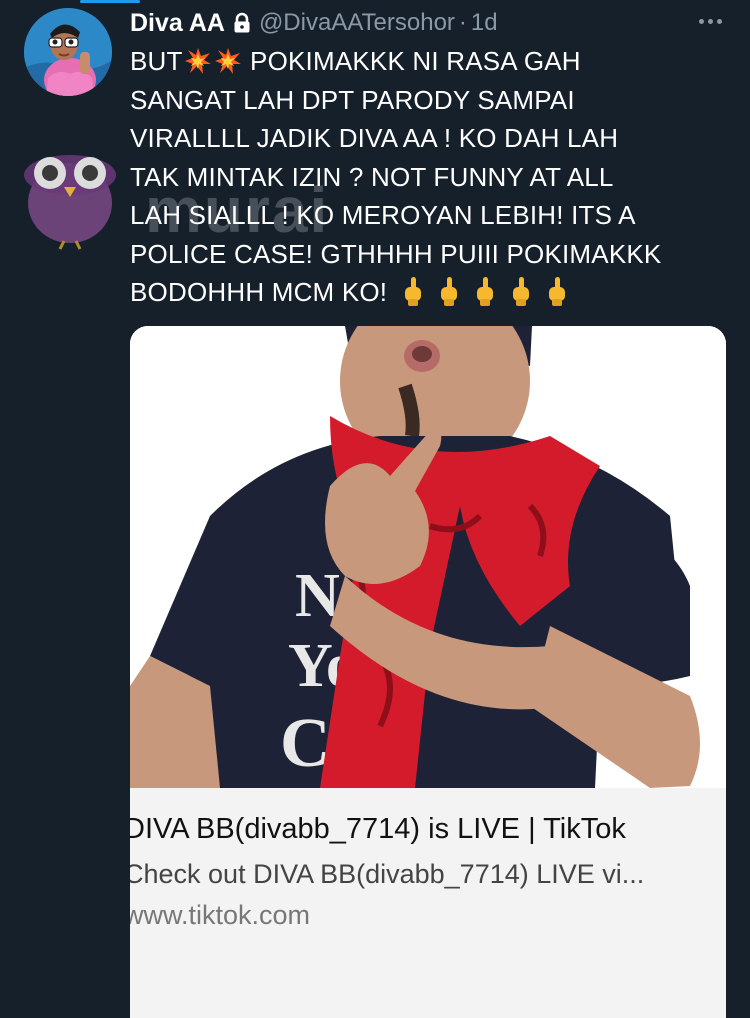 The image size is (750, 1018). What do you see at coordinates (352, 99) in the screenshot?
I see `tweet-text-line-2: SANGAT LAH DPT PARODY SAMPAI` at bounding box center [352, 99].